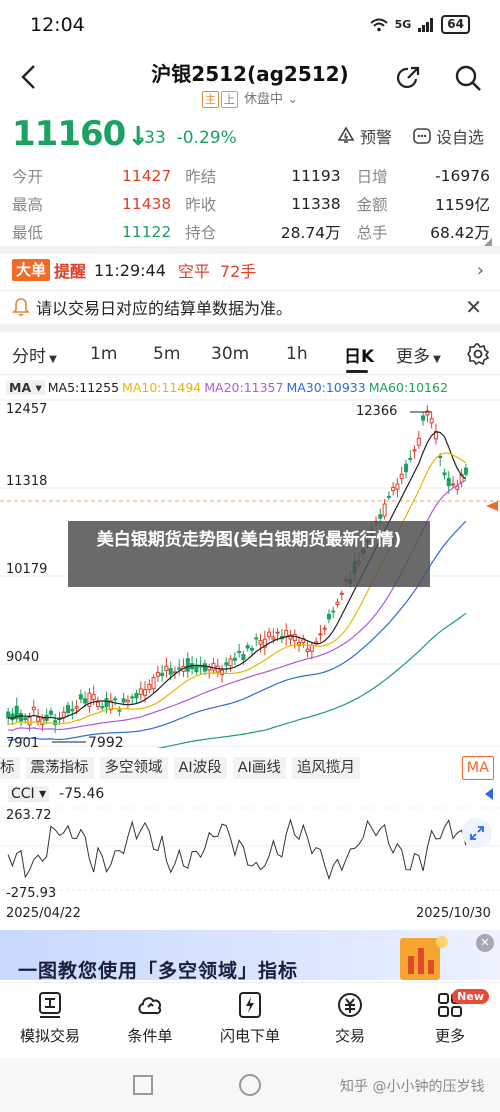 Image resolution: width=500 pixels, height=1112 pixels. I want to click on stat-label: 昨结, so click(201, 177).